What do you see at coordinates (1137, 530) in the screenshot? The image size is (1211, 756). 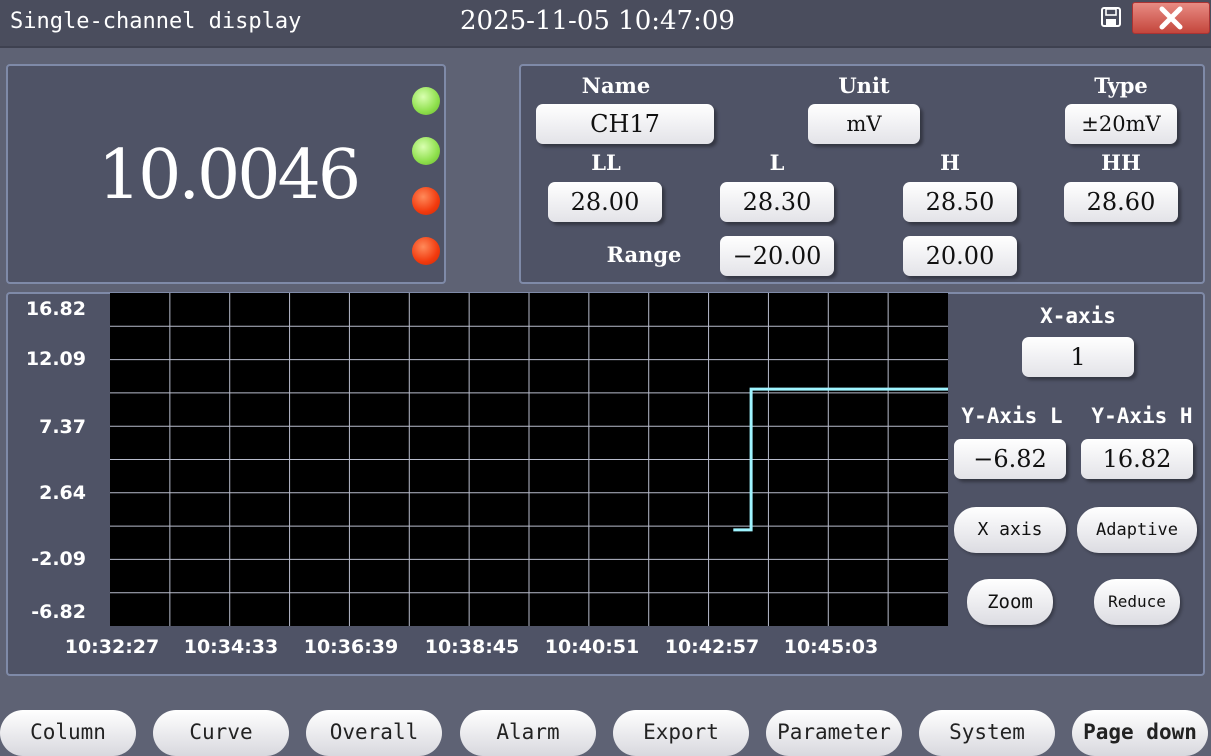 I see `adaptive-button: Adaptive` at bounding box center [1137, 530].